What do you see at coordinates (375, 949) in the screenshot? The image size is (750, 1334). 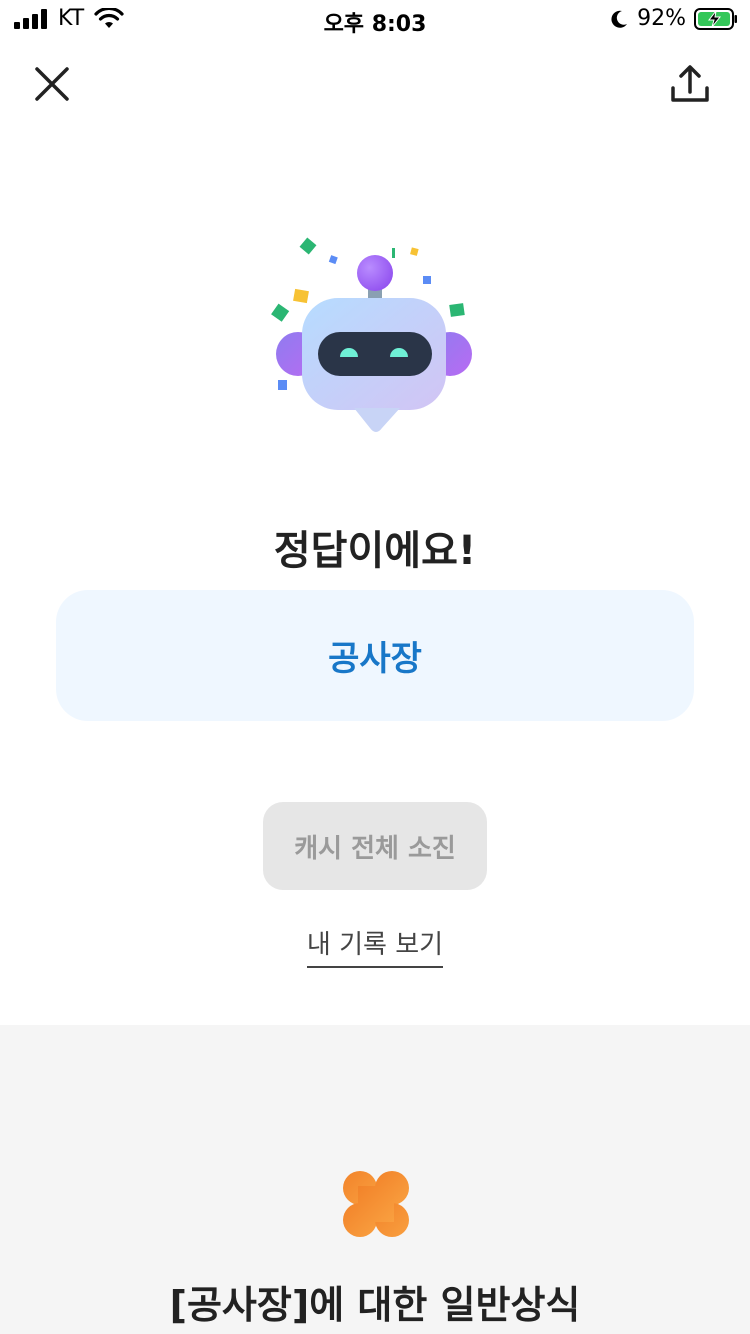 I see `history-link: 내 기록 보기` at bounding box center [375, 949].